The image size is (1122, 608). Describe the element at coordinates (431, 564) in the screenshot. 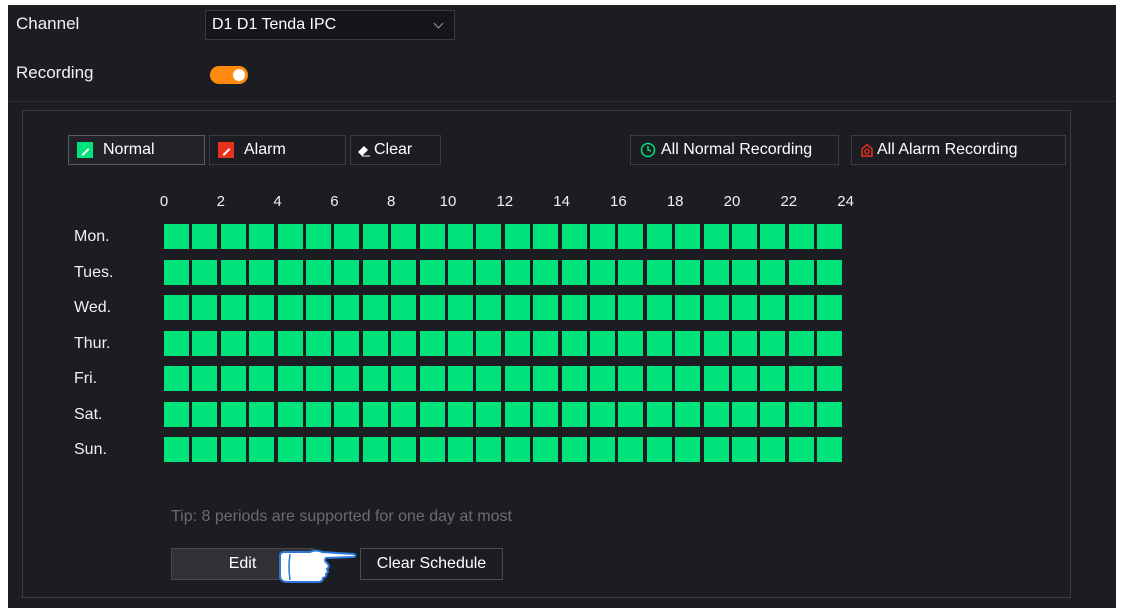

I see `clear-schedule-button: Clear Schedule` at that location.